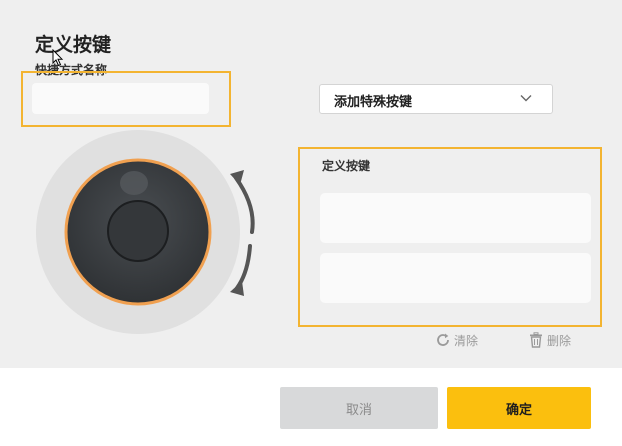 The height and width of the screenshot is (446, 622). I want to click on delete-label: 删除, so click(559, 340).